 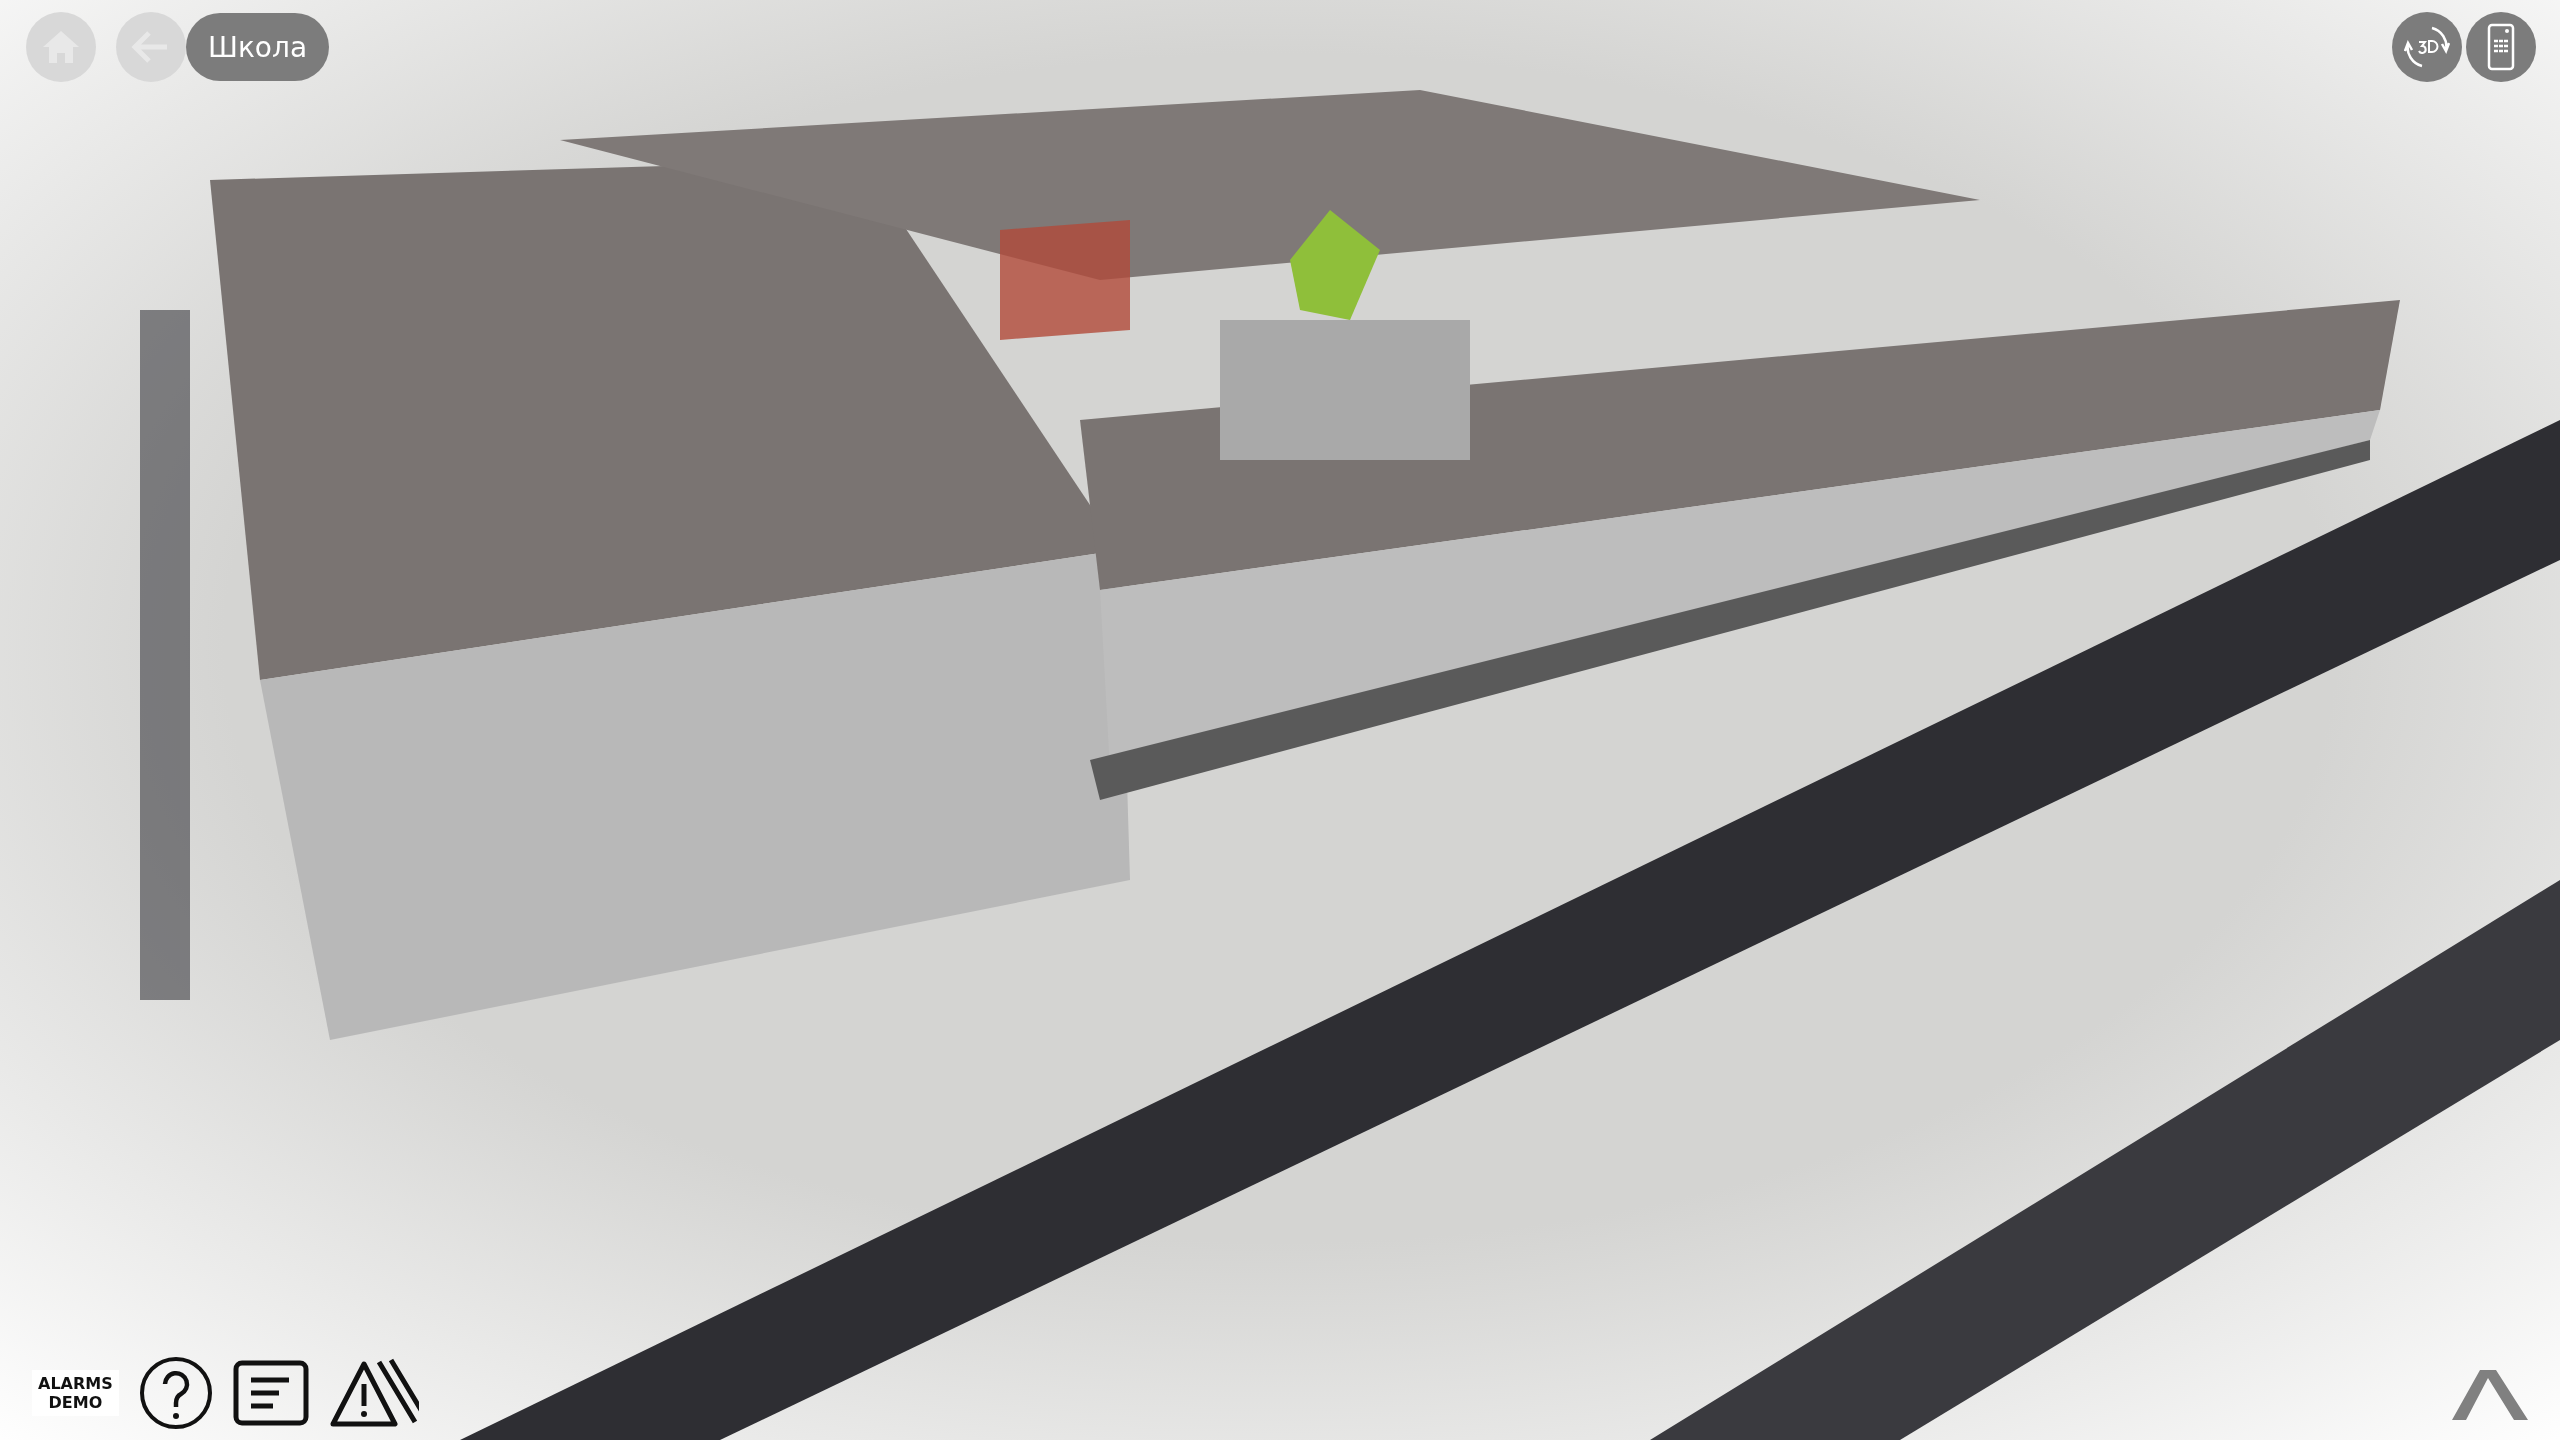 What do you see at coordinates (270, 1393) in the screenshot?
I see `list-icon` at bounding box center [270, 1393].